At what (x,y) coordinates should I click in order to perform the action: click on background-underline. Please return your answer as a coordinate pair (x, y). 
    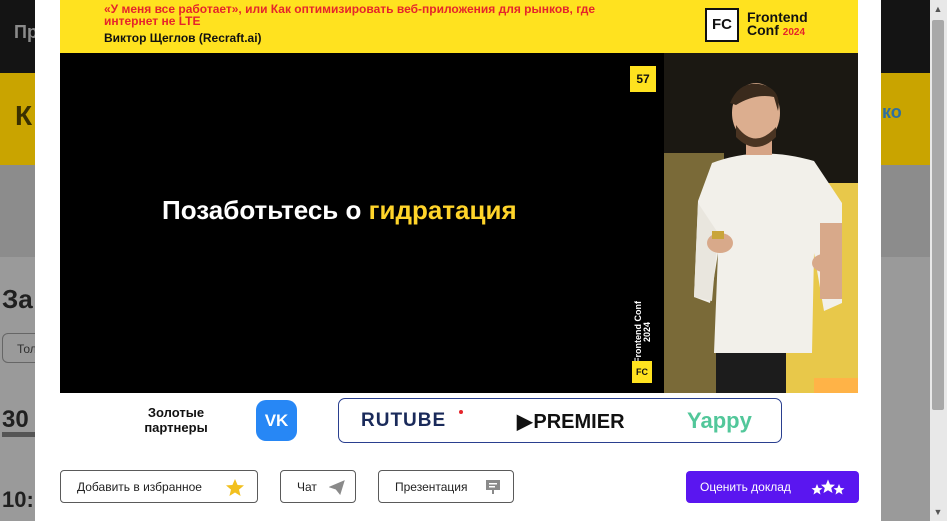
    Looking at the image, I should click on (19, 434).